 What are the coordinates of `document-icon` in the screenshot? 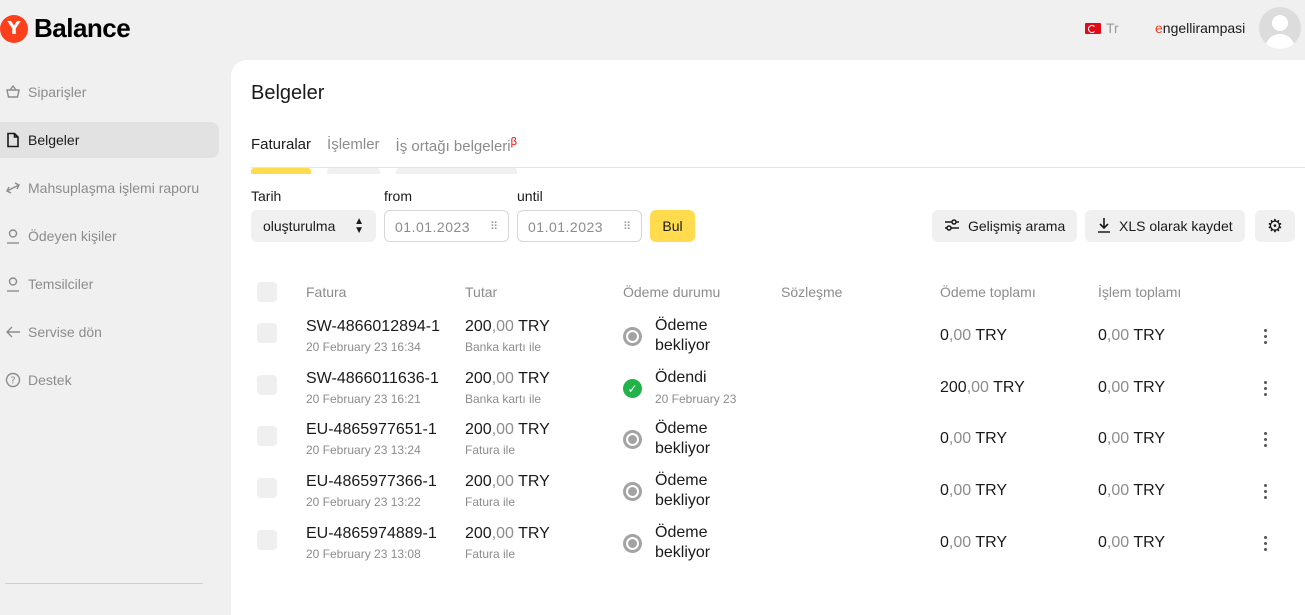 It's located at (13, 140).